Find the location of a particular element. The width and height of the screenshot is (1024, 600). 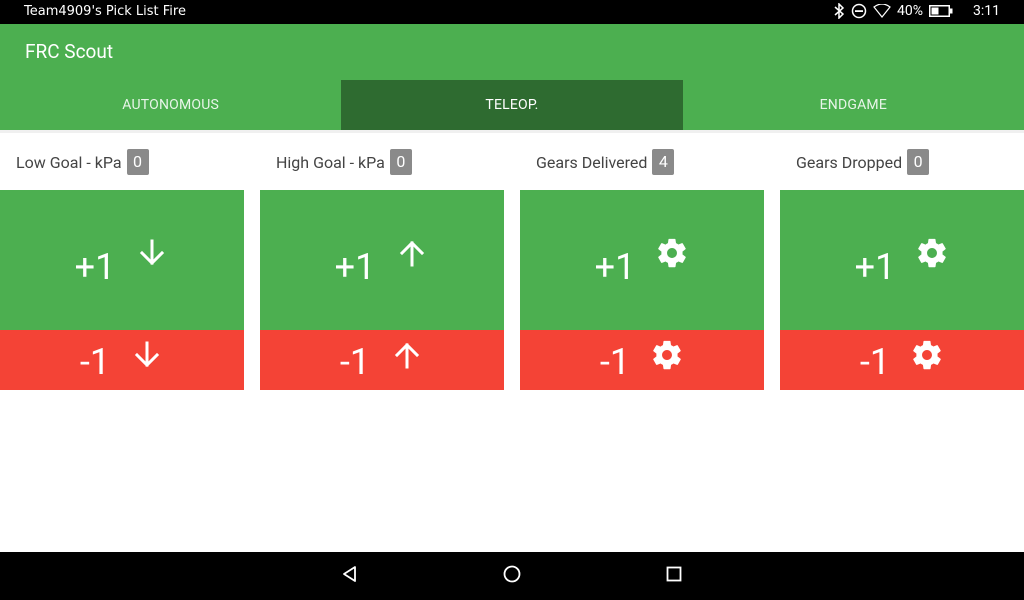

counter-label: High Goal - kPa is located at coordinates (330, 162).